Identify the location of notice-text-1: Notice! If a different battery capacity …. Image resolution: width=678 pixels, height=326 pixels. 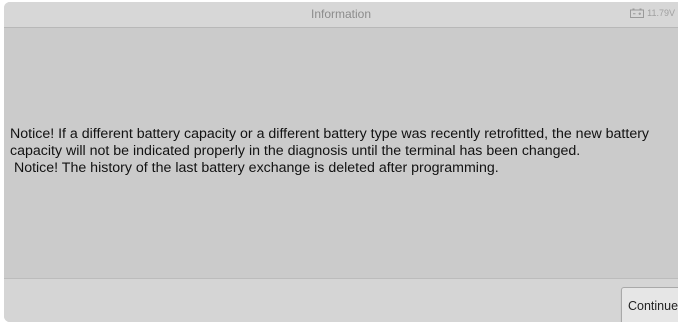
(331, 142).